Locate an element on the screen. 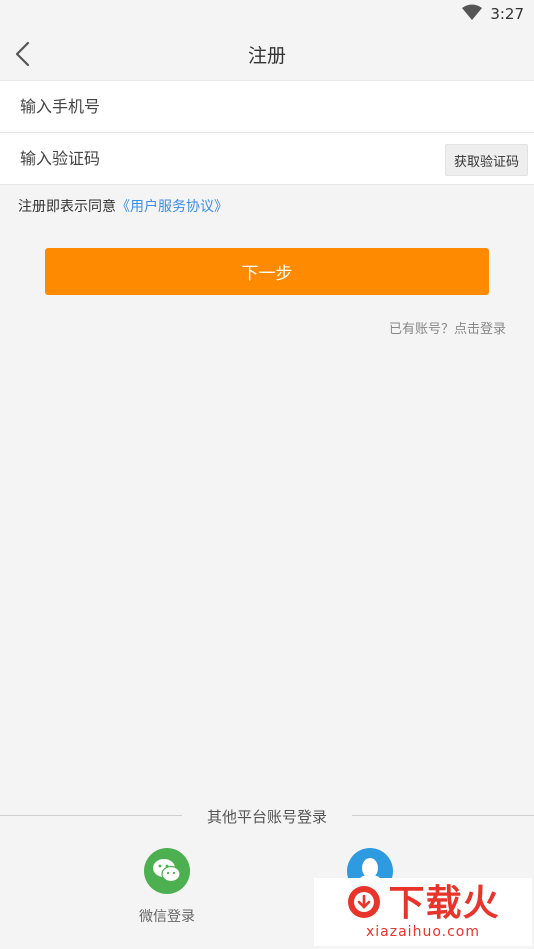 This screenshot has height=949, width=534. divider-line-left is located at coordinates (91, 815).